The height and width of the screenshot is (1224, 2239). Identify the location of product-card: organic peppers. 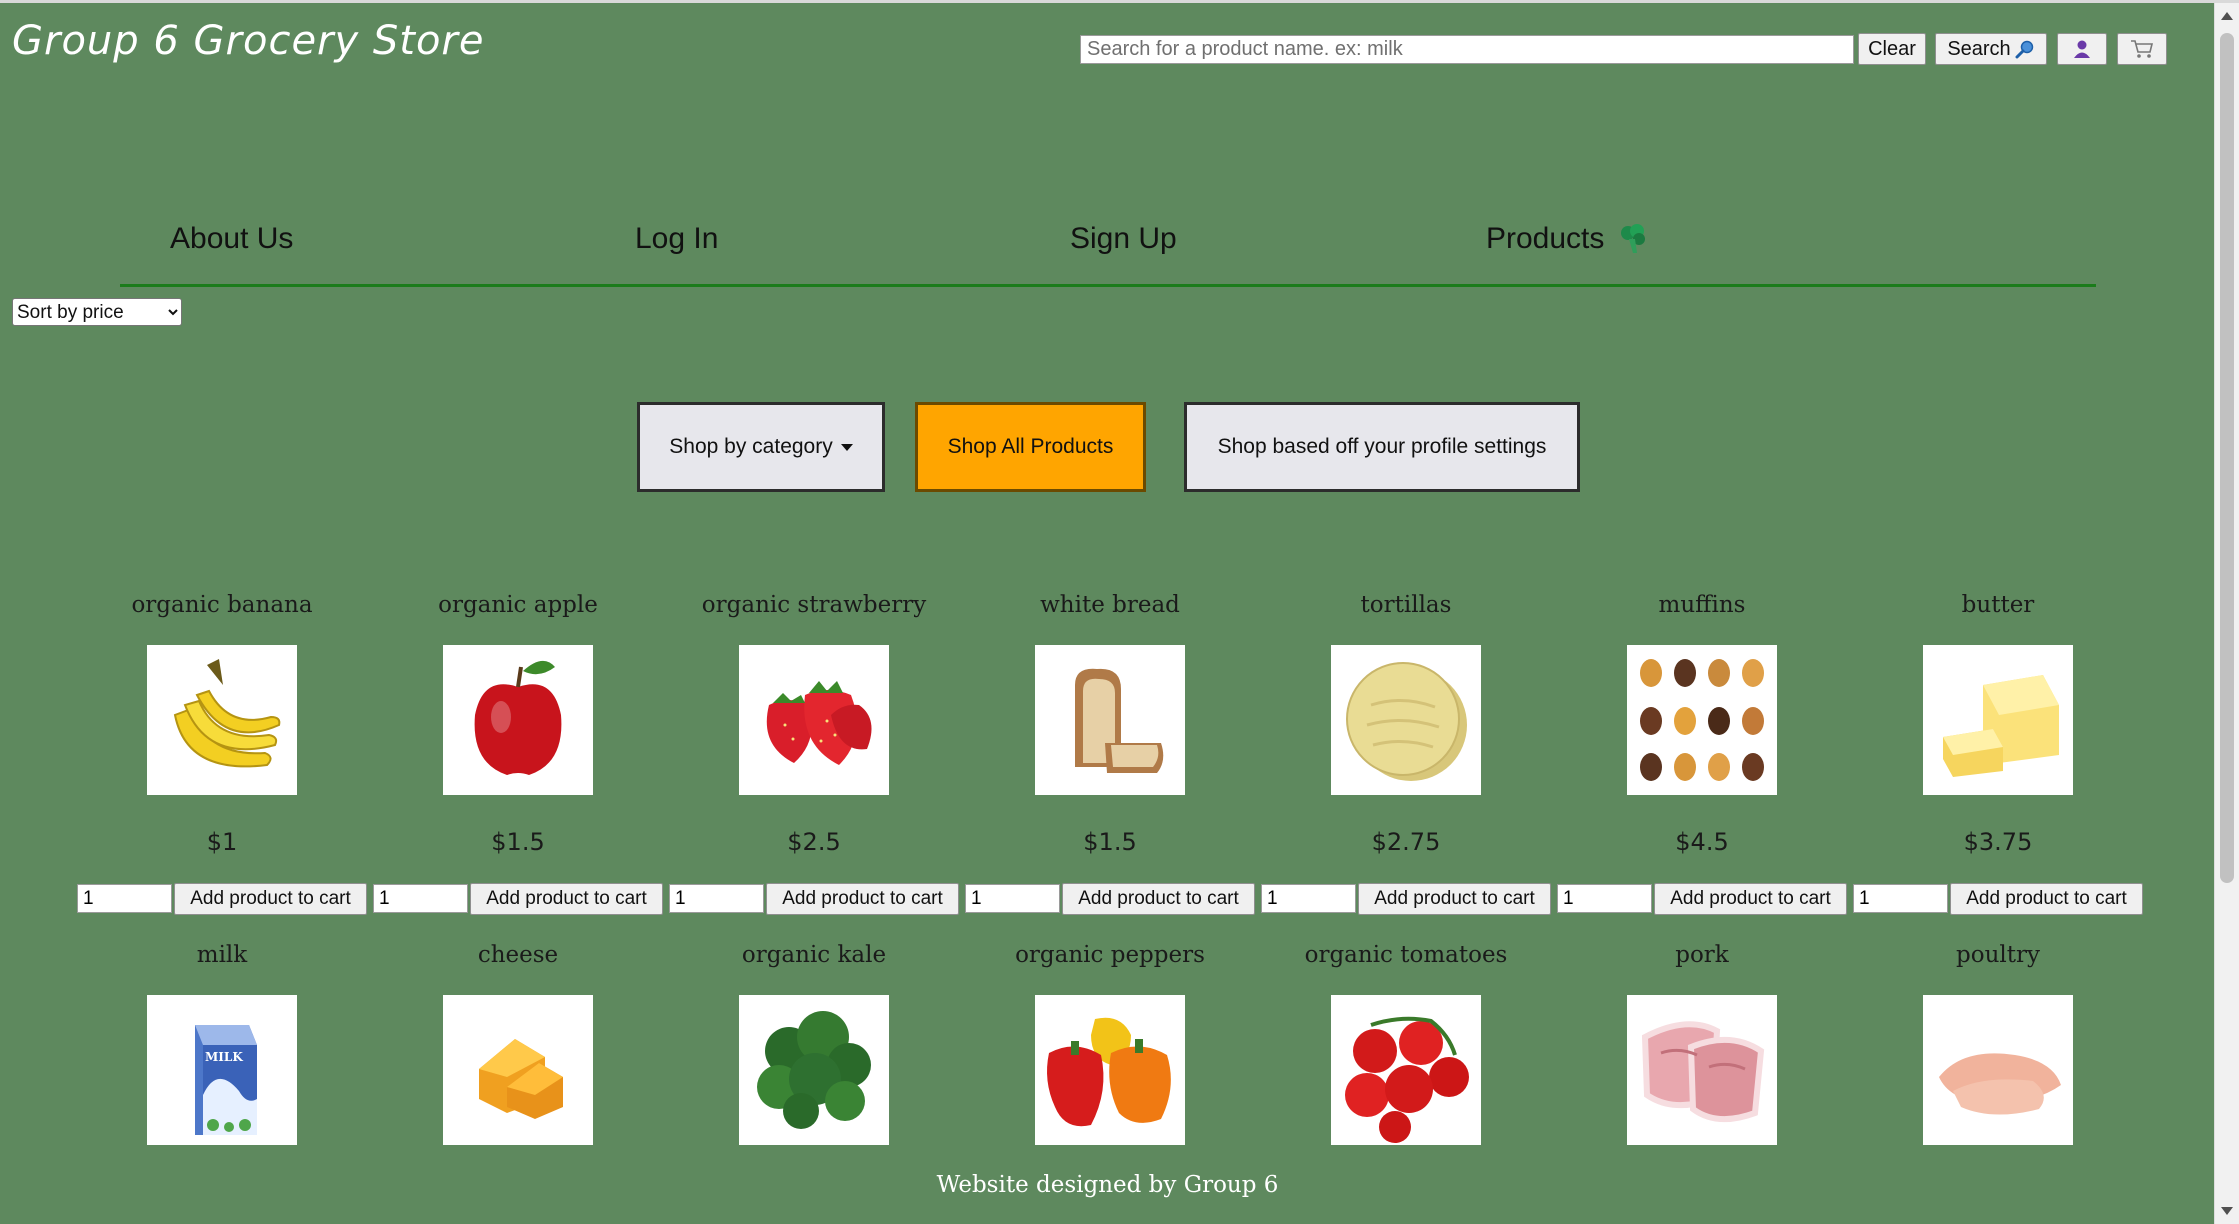
(1110, 1068).